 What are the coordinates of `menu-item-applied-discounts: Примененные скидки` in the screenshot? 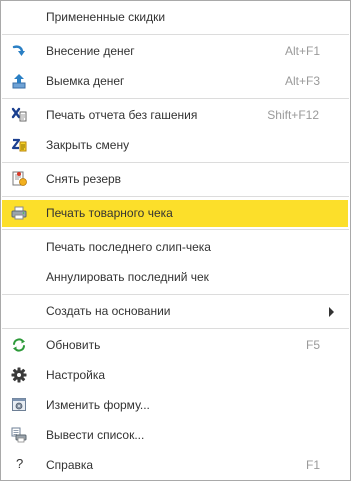 It's located at (175, 17).